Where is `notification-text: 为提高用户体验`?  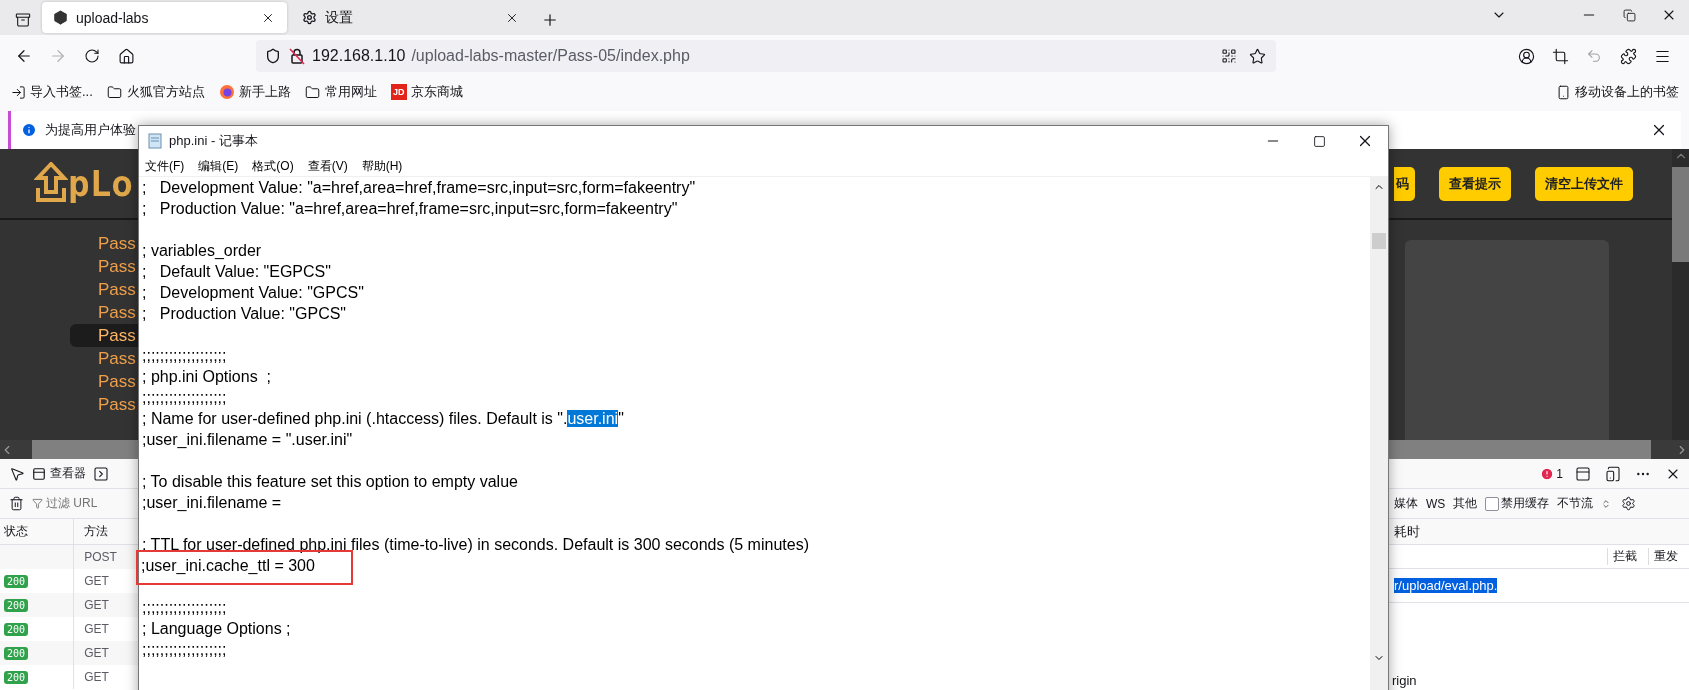
notification-text: 为提高用户体验 is located at coordinates (90, 130).